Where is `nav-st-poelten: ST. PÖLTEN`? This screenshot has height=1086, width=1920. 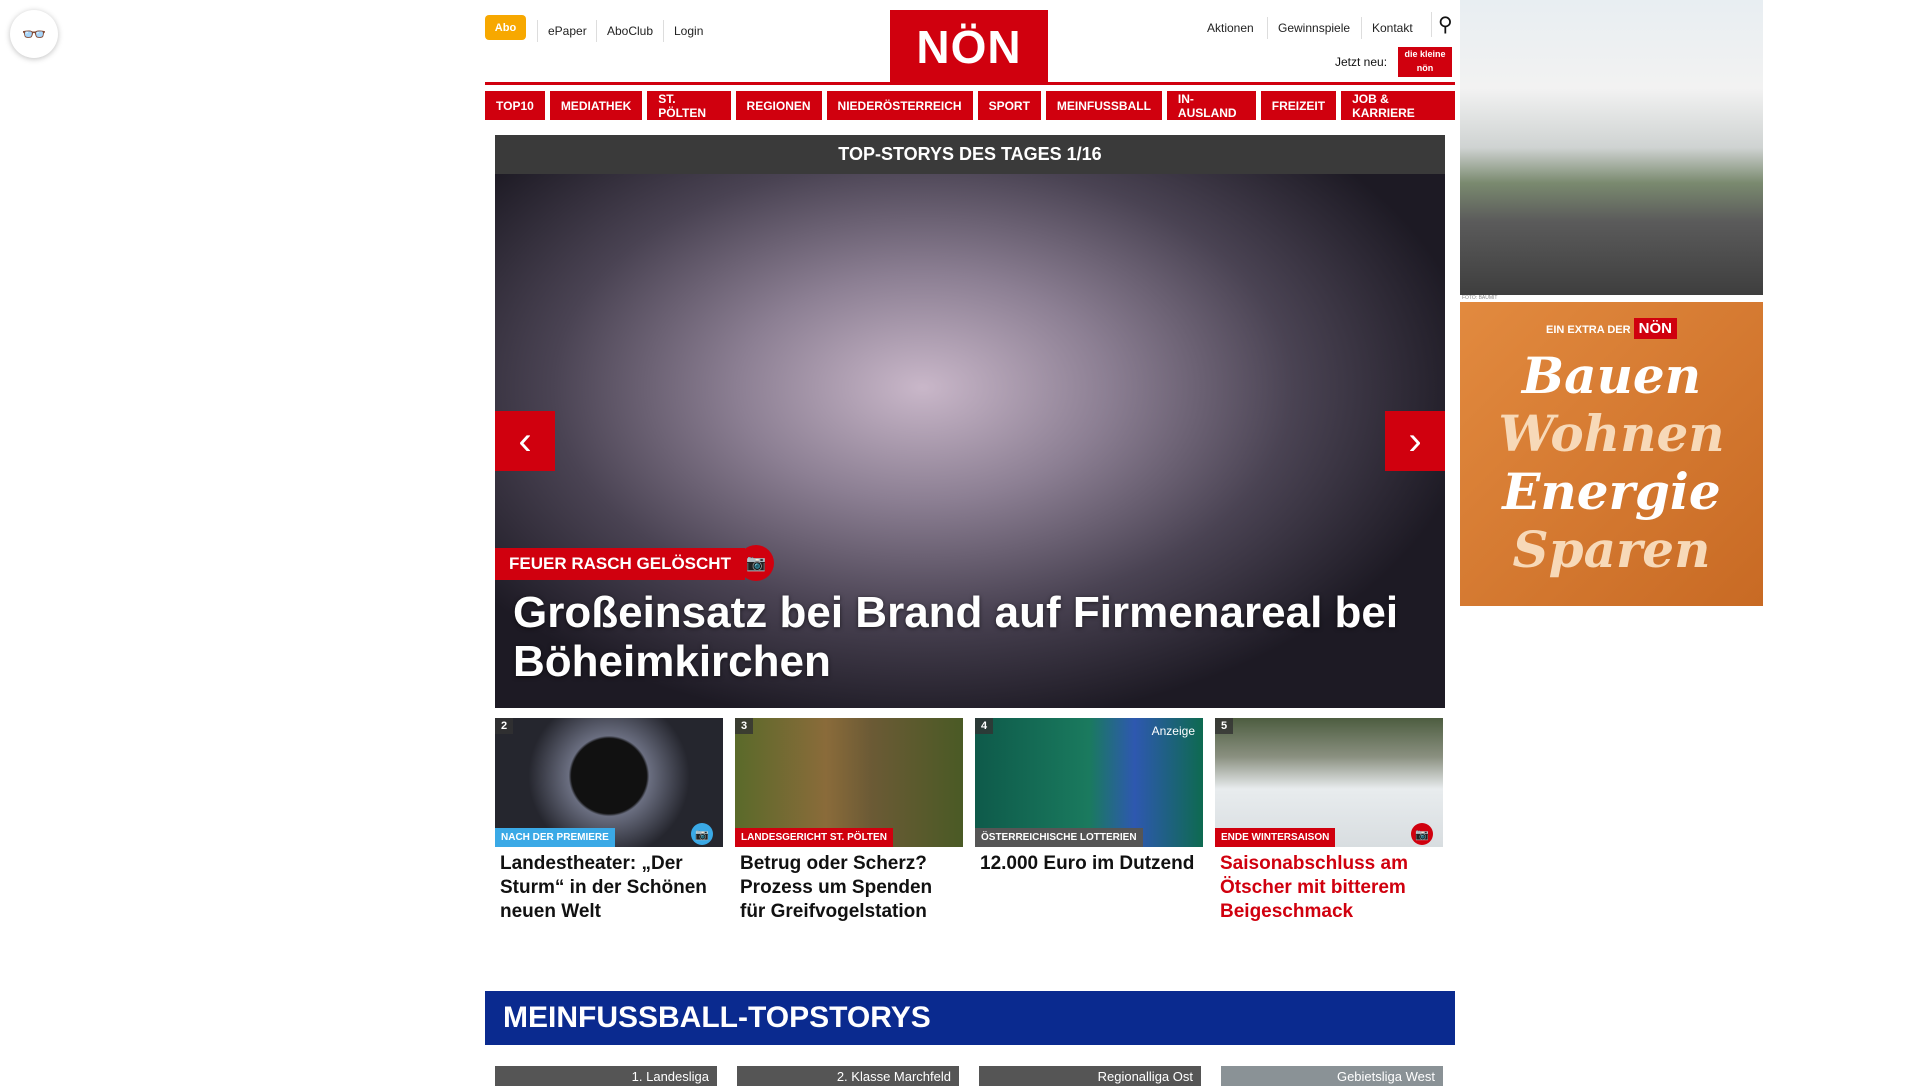 nav-st-poelten: ST. PÖLTEN is located at coordinates (689, 105).